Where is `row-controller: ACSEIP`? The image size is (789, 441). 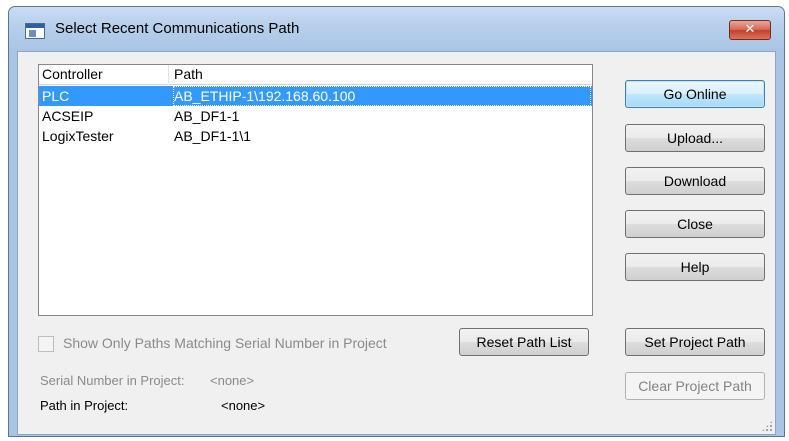 row-controller: ACSEIP is located at coordinates (68, 116).